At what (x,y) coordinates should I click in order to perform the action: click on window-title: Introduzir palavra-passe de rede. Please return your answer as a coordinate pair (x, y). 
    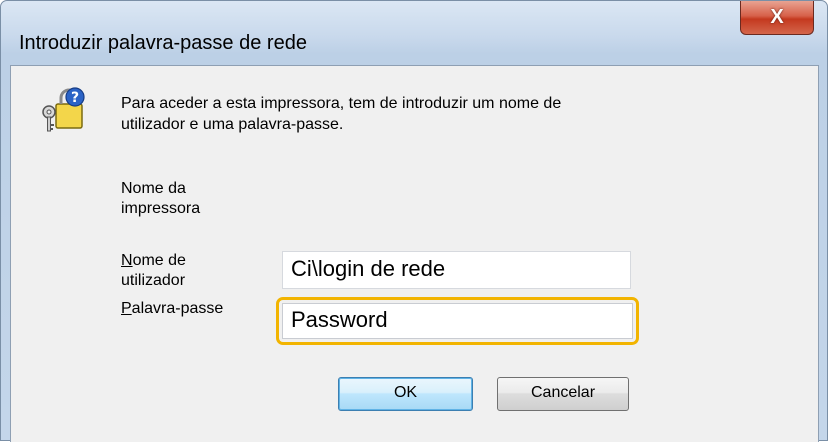
    Looking at the image, I should click on (163, 43).